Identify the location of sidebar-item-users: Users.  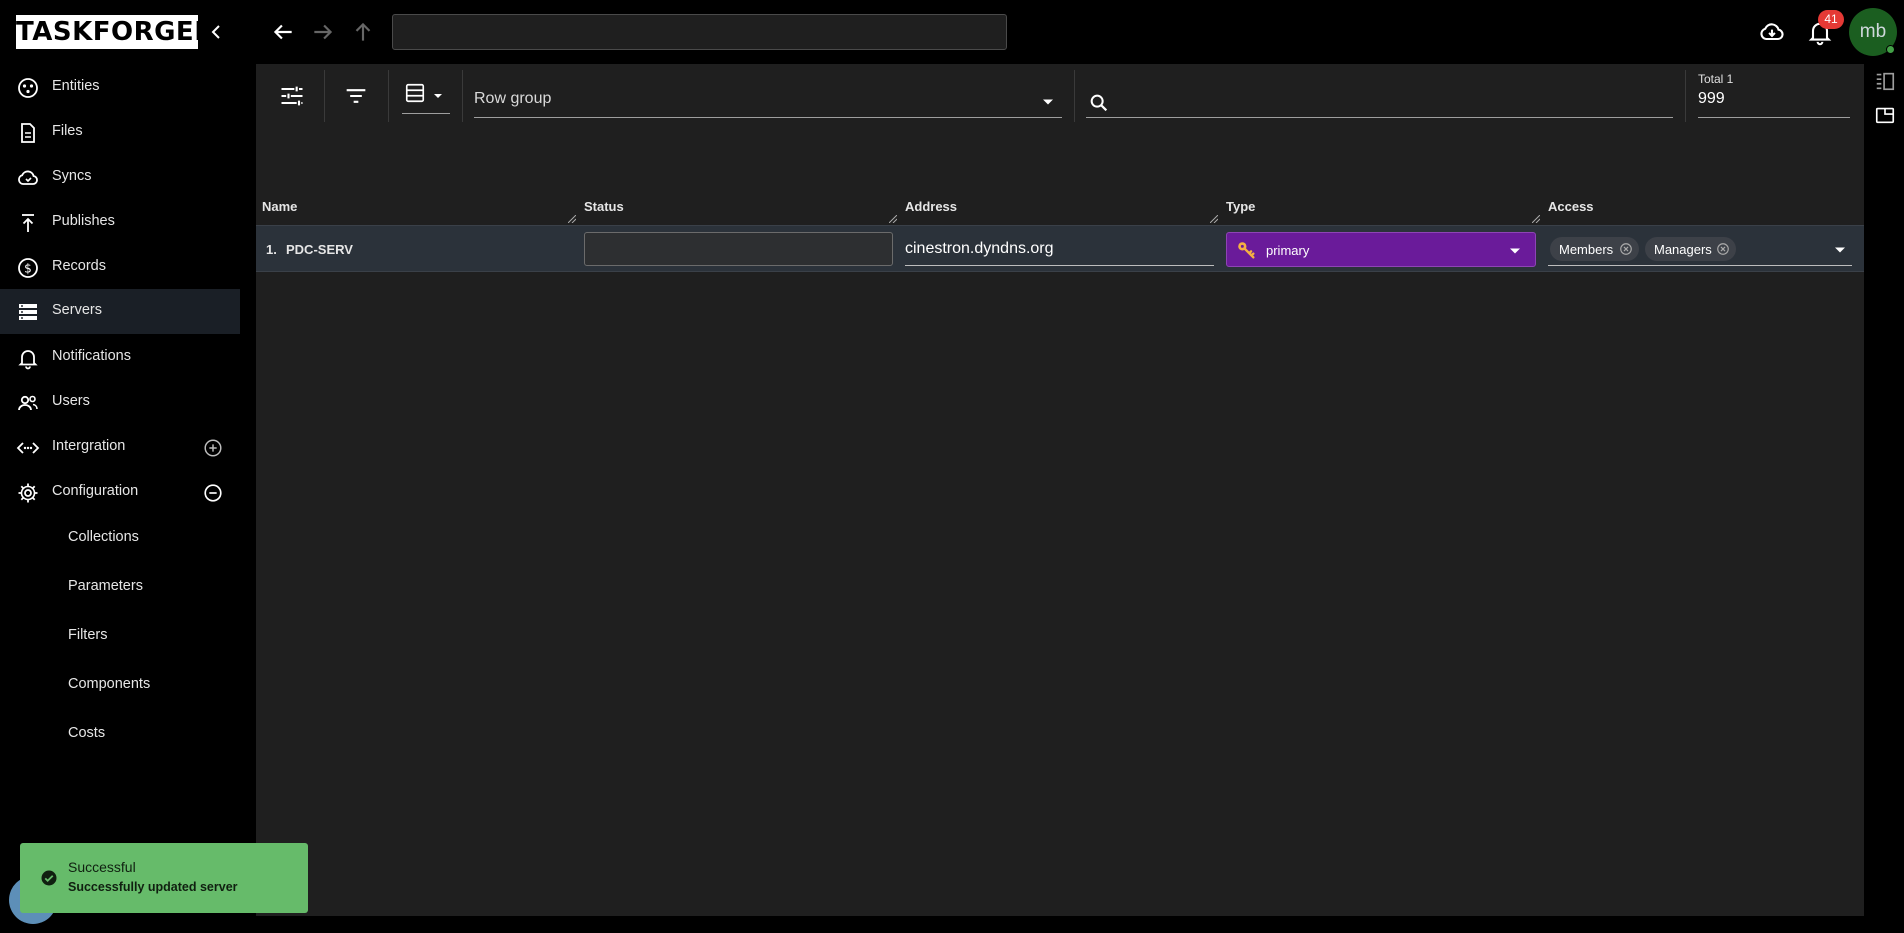
(120, 402).